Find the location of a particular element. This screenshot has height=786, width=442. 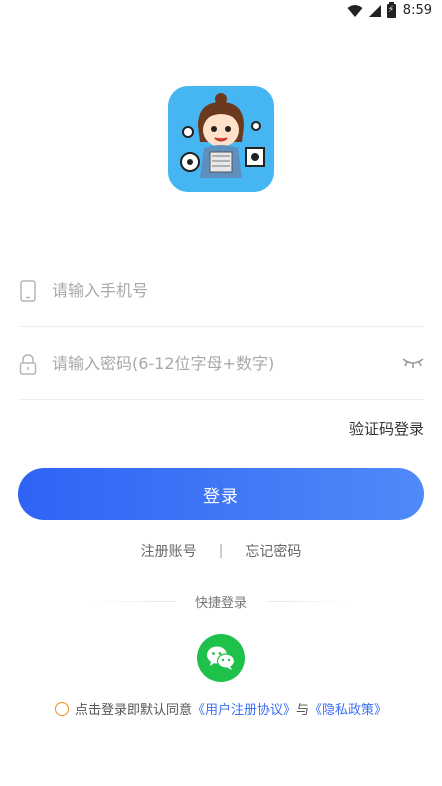

account-links: 注册账号 | 忘记密码 is located at coordinates (221, 551).